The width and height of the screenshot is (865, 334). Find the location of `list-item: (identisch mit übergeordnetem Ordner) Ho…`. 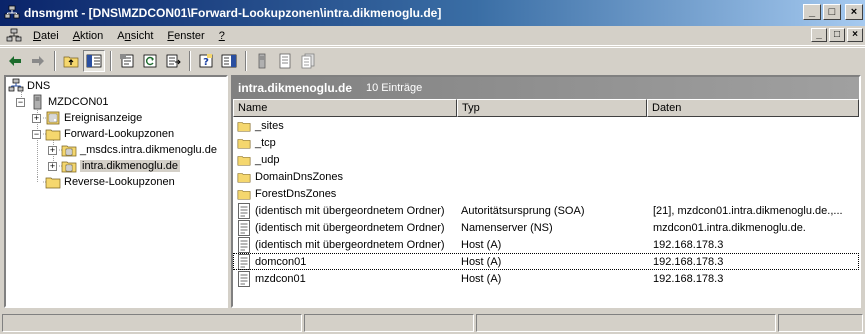

list-item: (identisch mit übergeordnetem Ordner) Ho… is located at coordinates (546, 244).